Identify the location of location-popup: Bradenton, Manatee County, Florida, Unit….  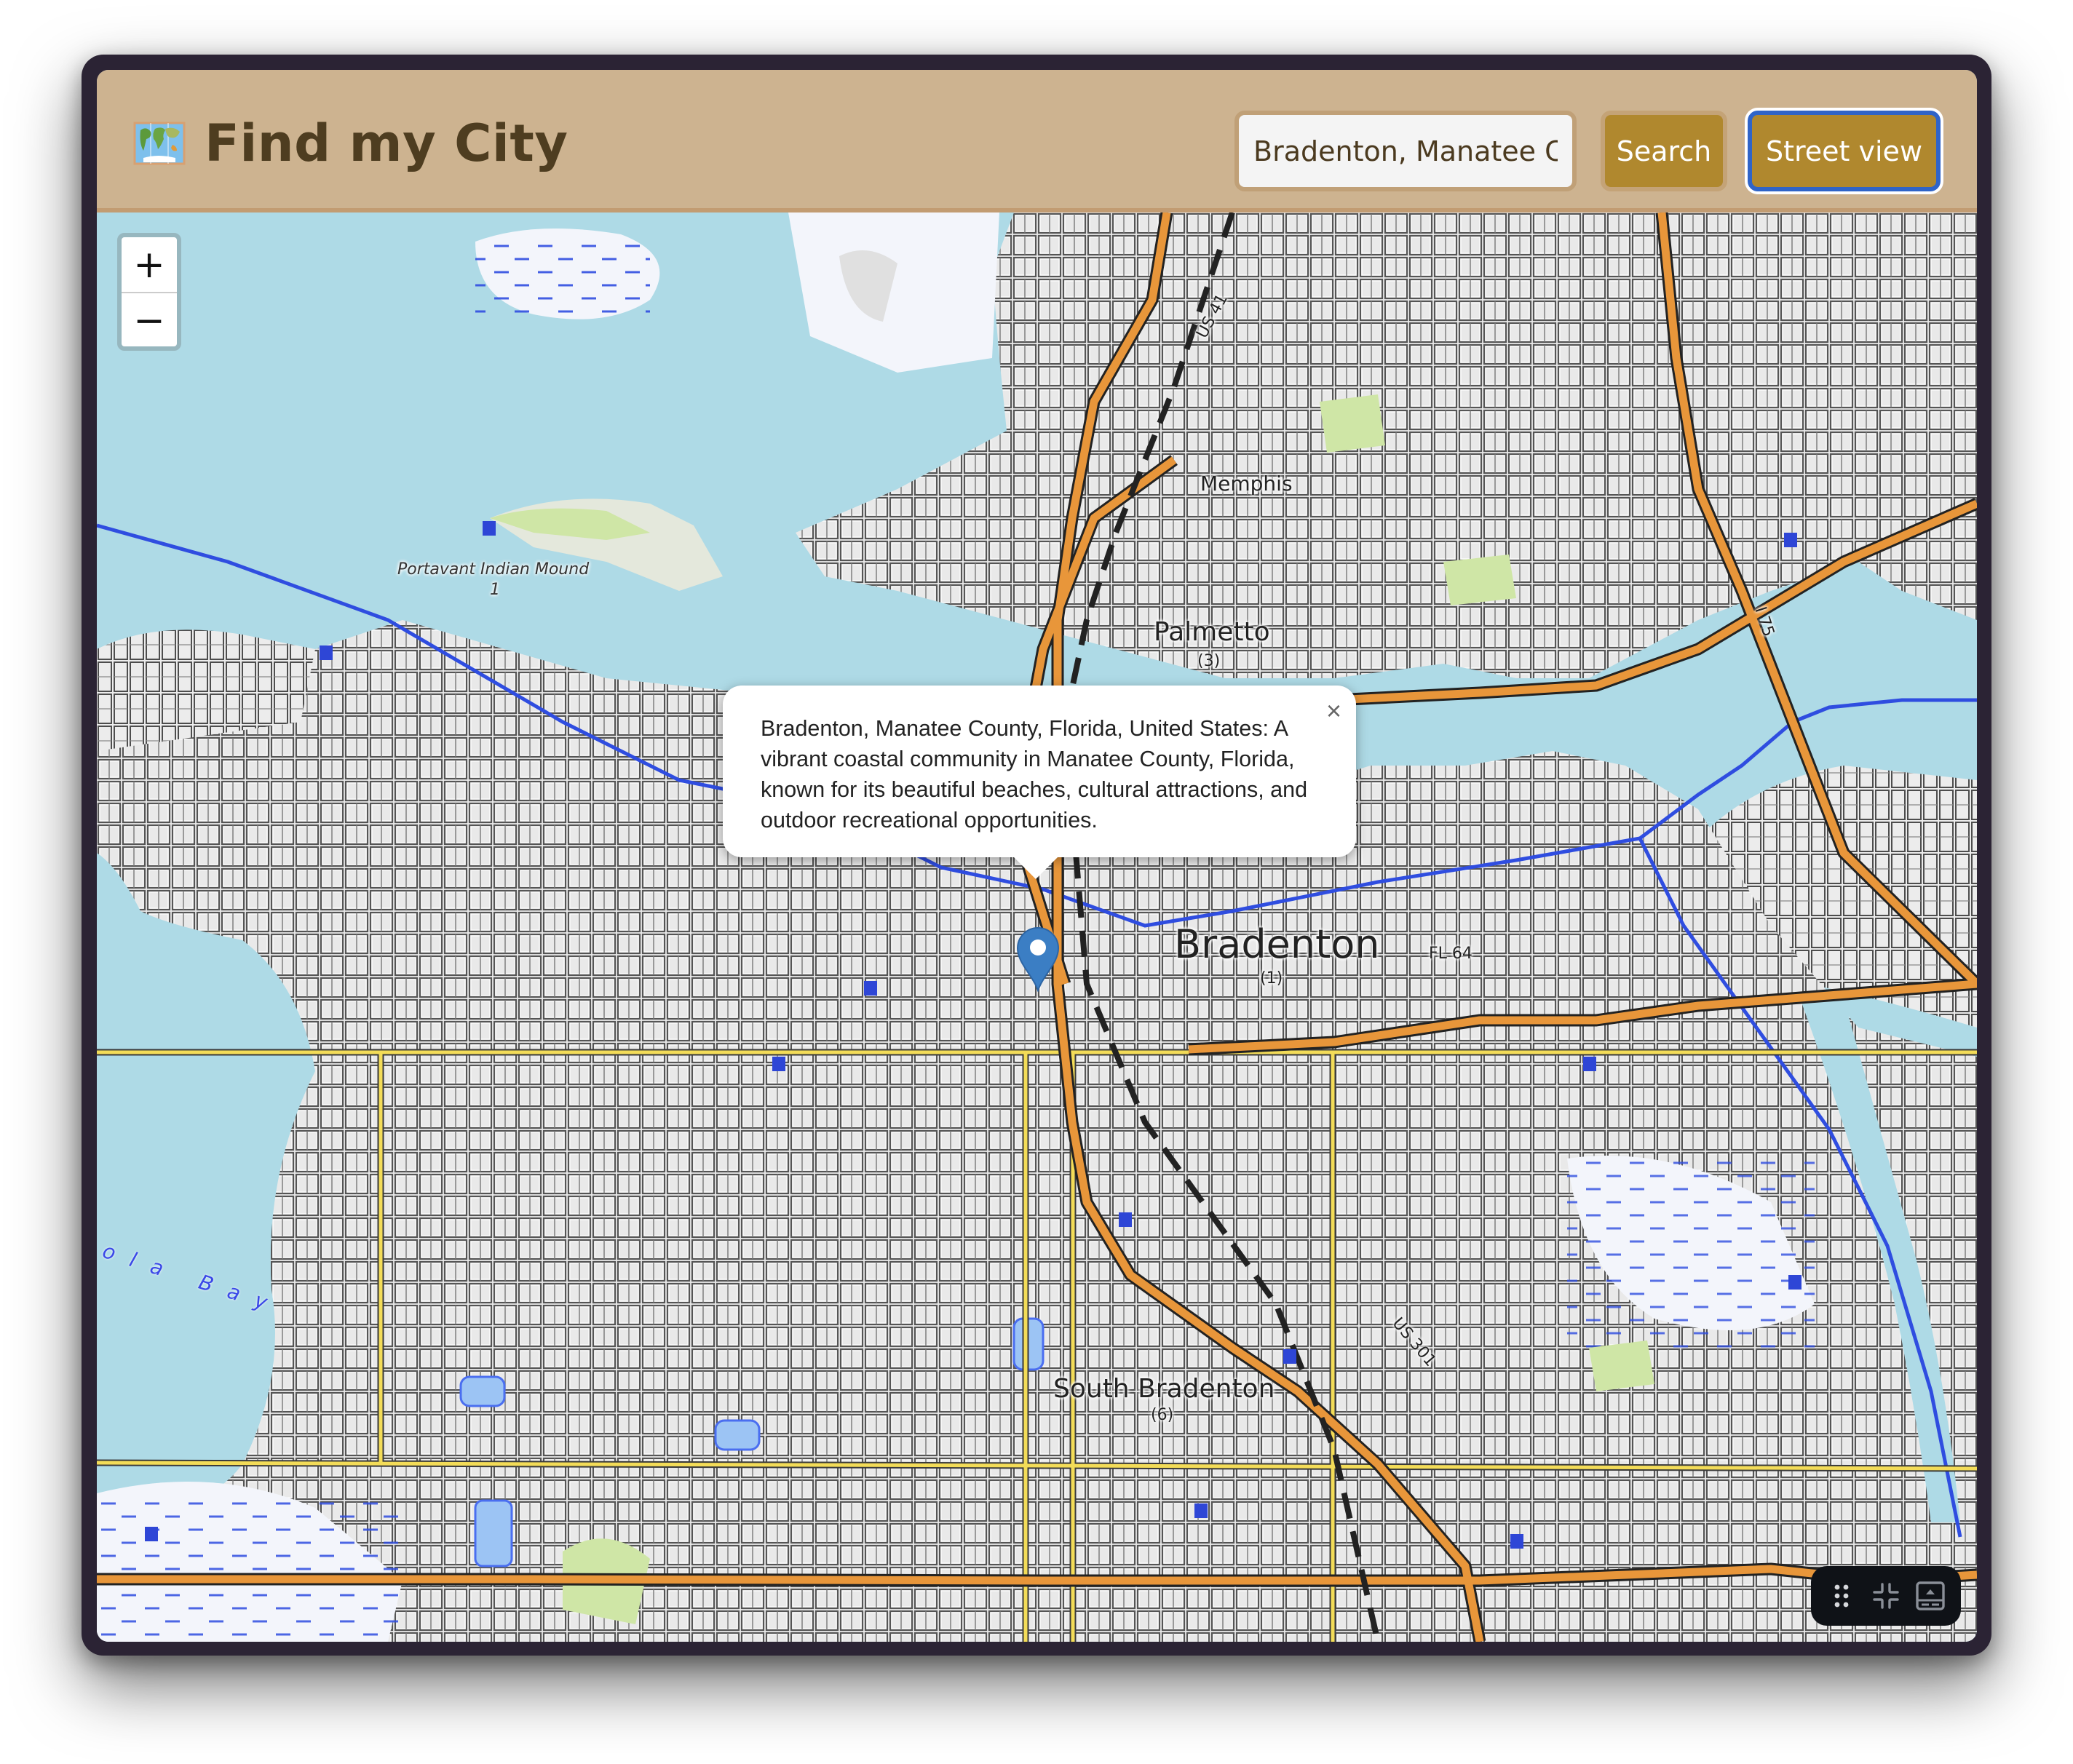
(1040, 782).